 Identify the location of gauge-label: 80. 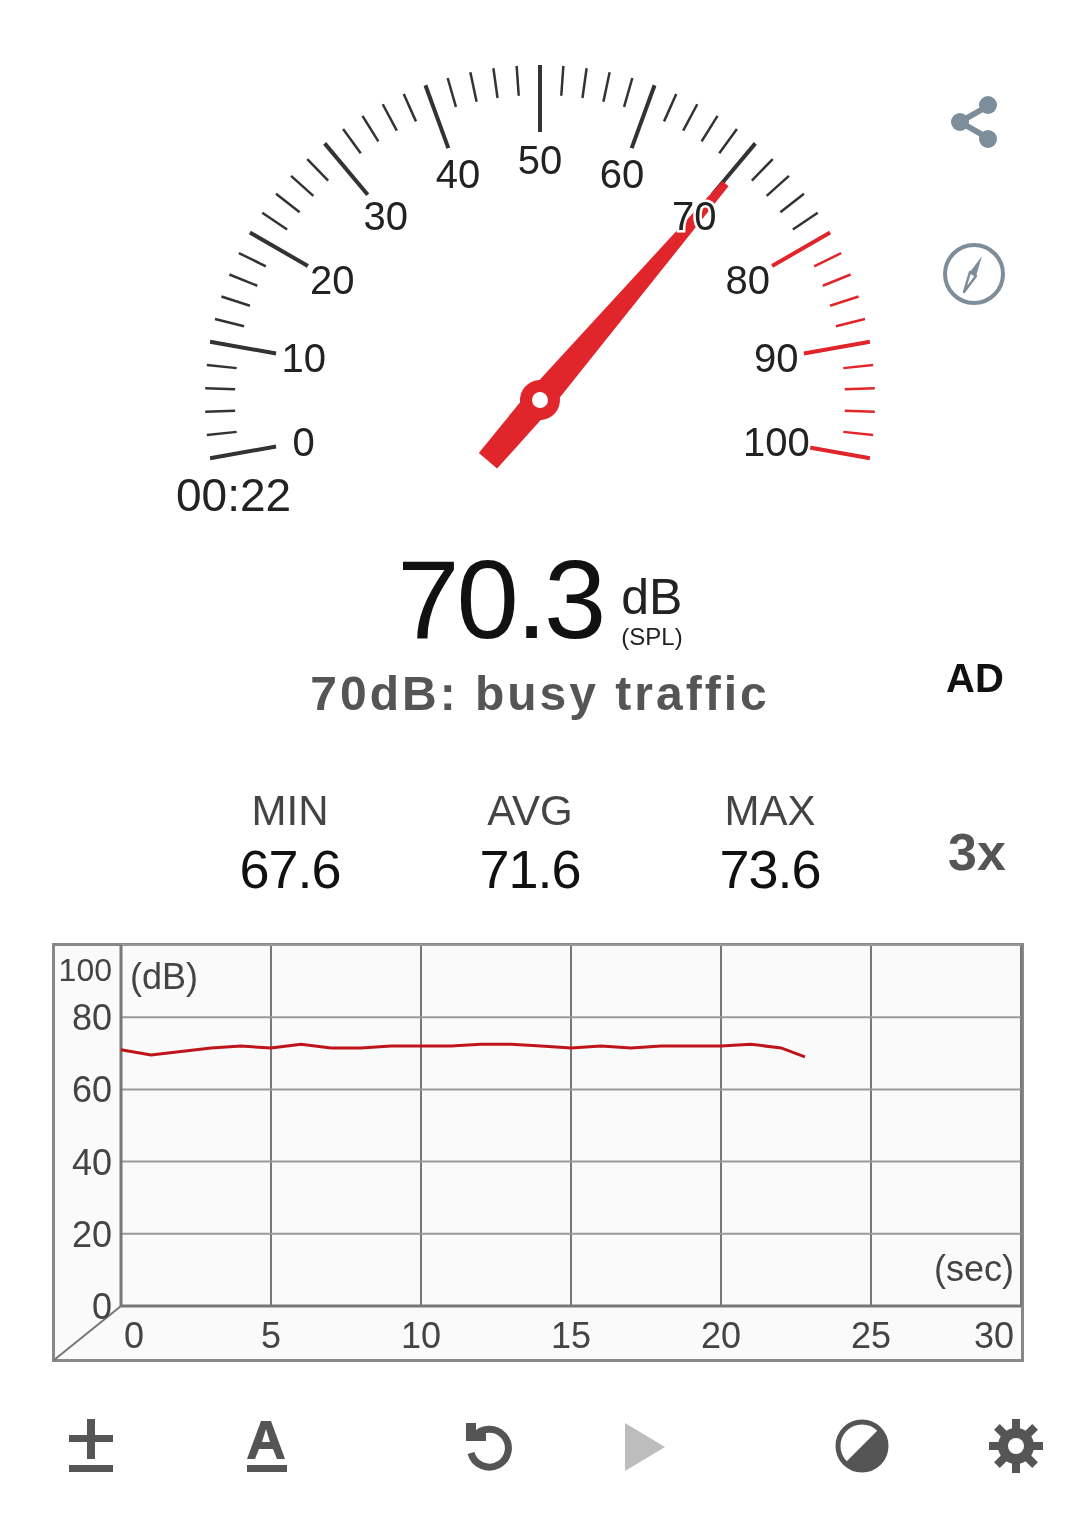
(748, 280).